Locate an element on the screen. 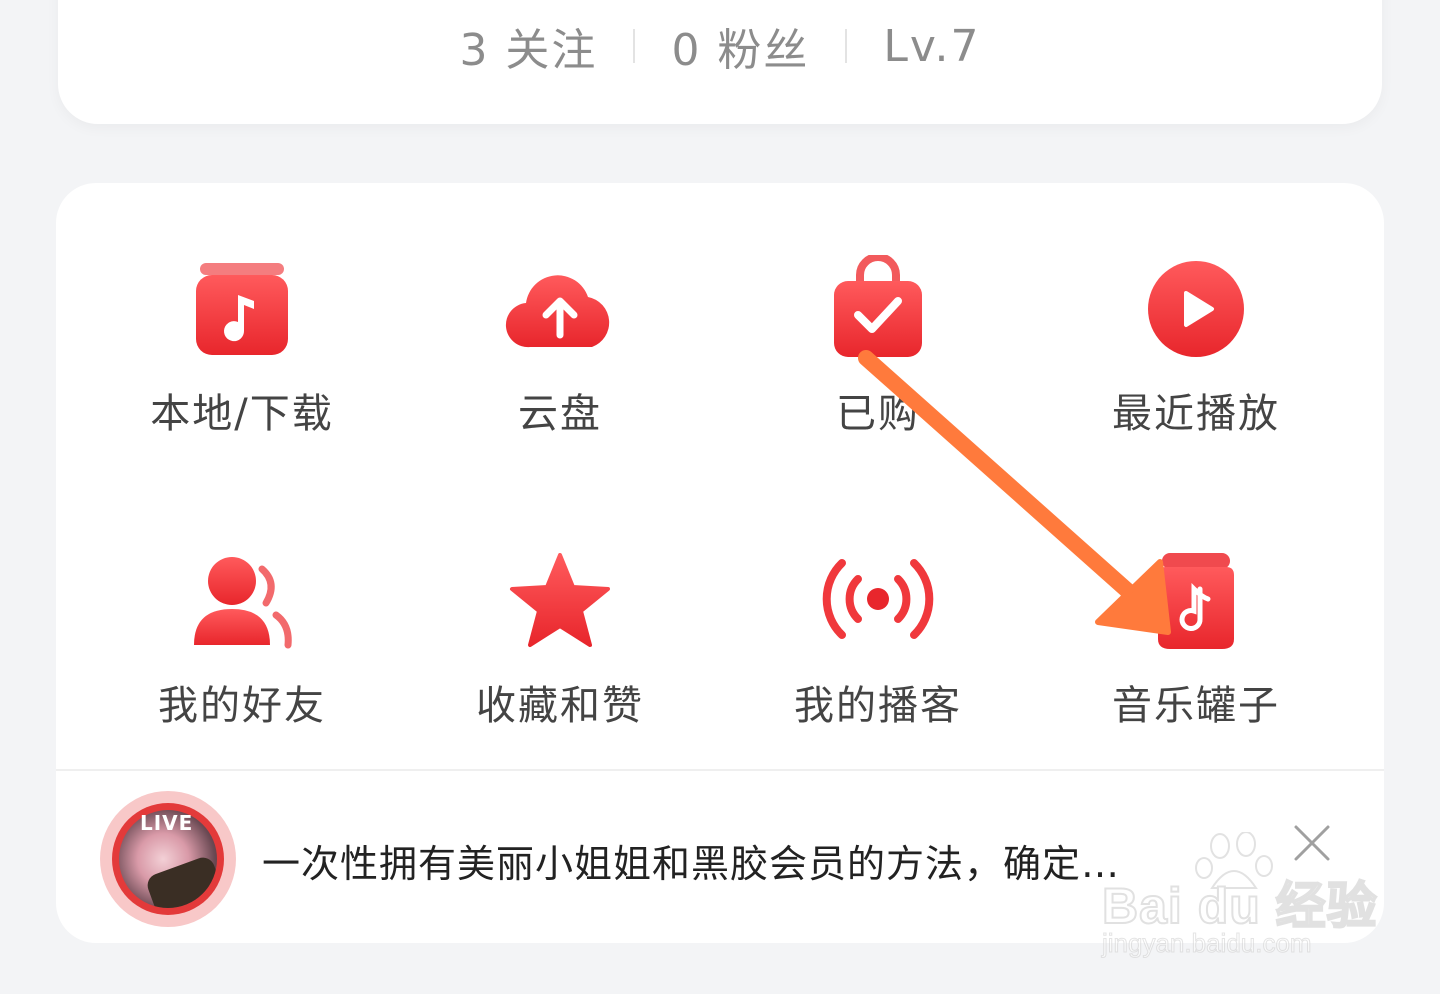 This screenshot has height=994, width=1440. grid-item-local-download: 本地/下载 is located at coordinates (242, 349).